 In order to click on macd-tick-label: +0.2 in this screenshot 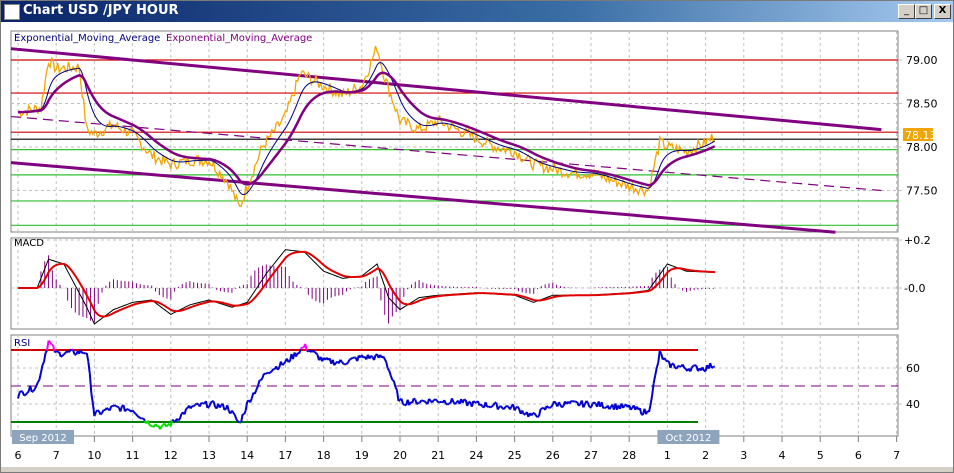, I will do `click(917, 240)`.